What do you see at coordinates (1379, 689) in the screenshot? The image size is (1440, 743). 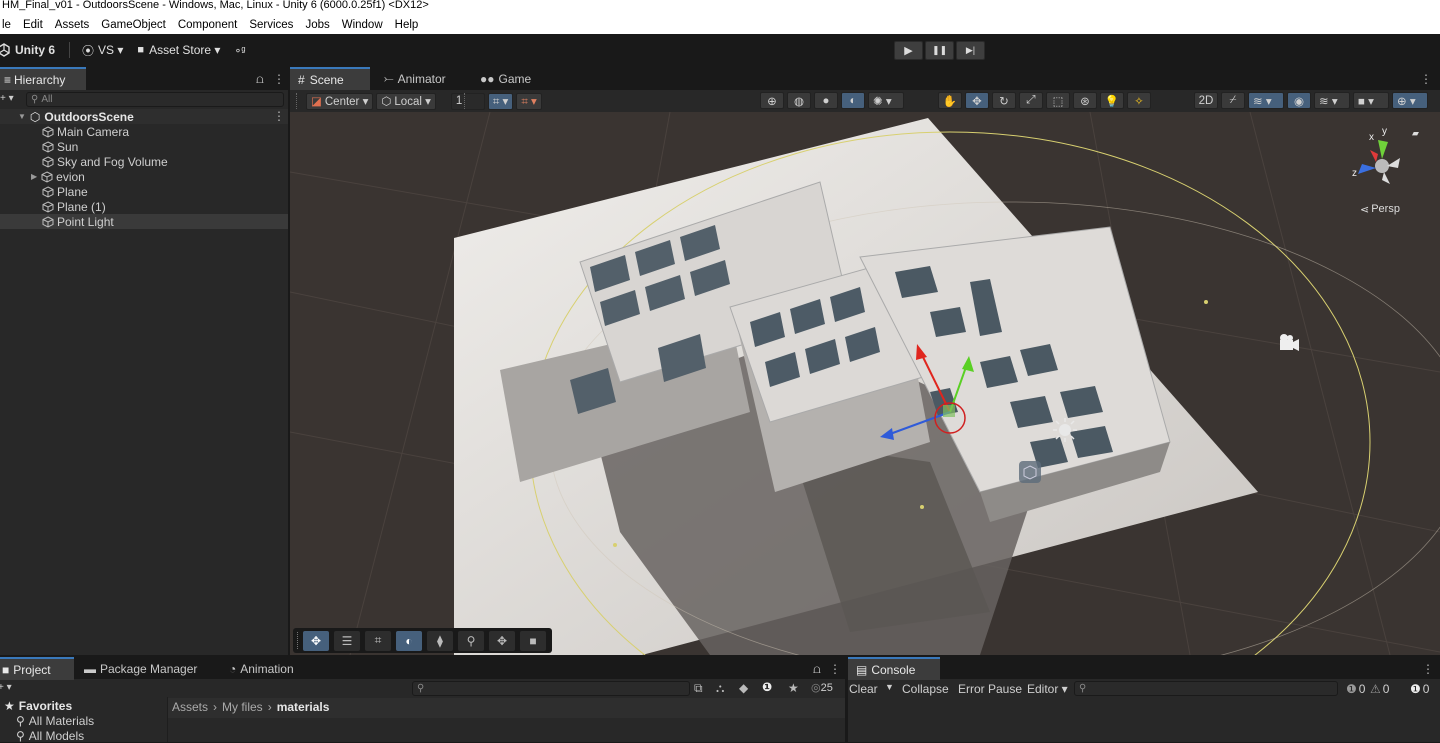 I see `warning-count-toggle: ⚠ 0` at bounding box center [1379, 689].